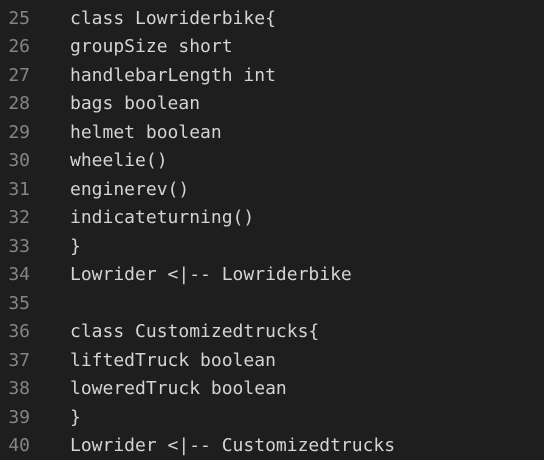 Image resolution: width=544 pixels, height=460 pixels. I want to click on code-line: 36 class Customizedtrucks{, so click(272, 332).